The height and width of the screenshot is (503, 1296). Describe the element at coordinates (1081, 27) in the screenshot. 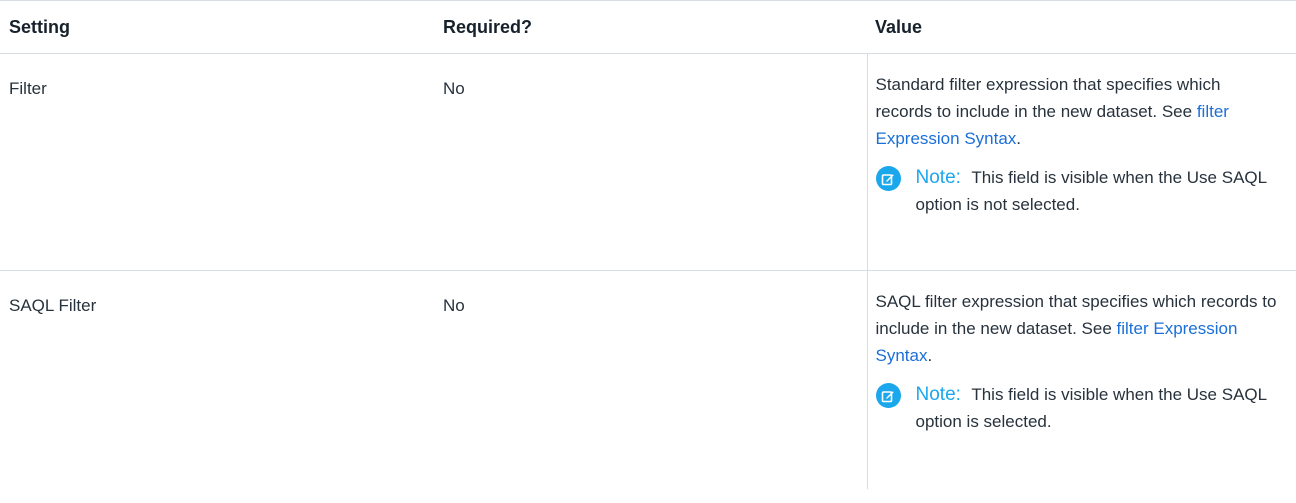

I see `header-value: Value` at that location.